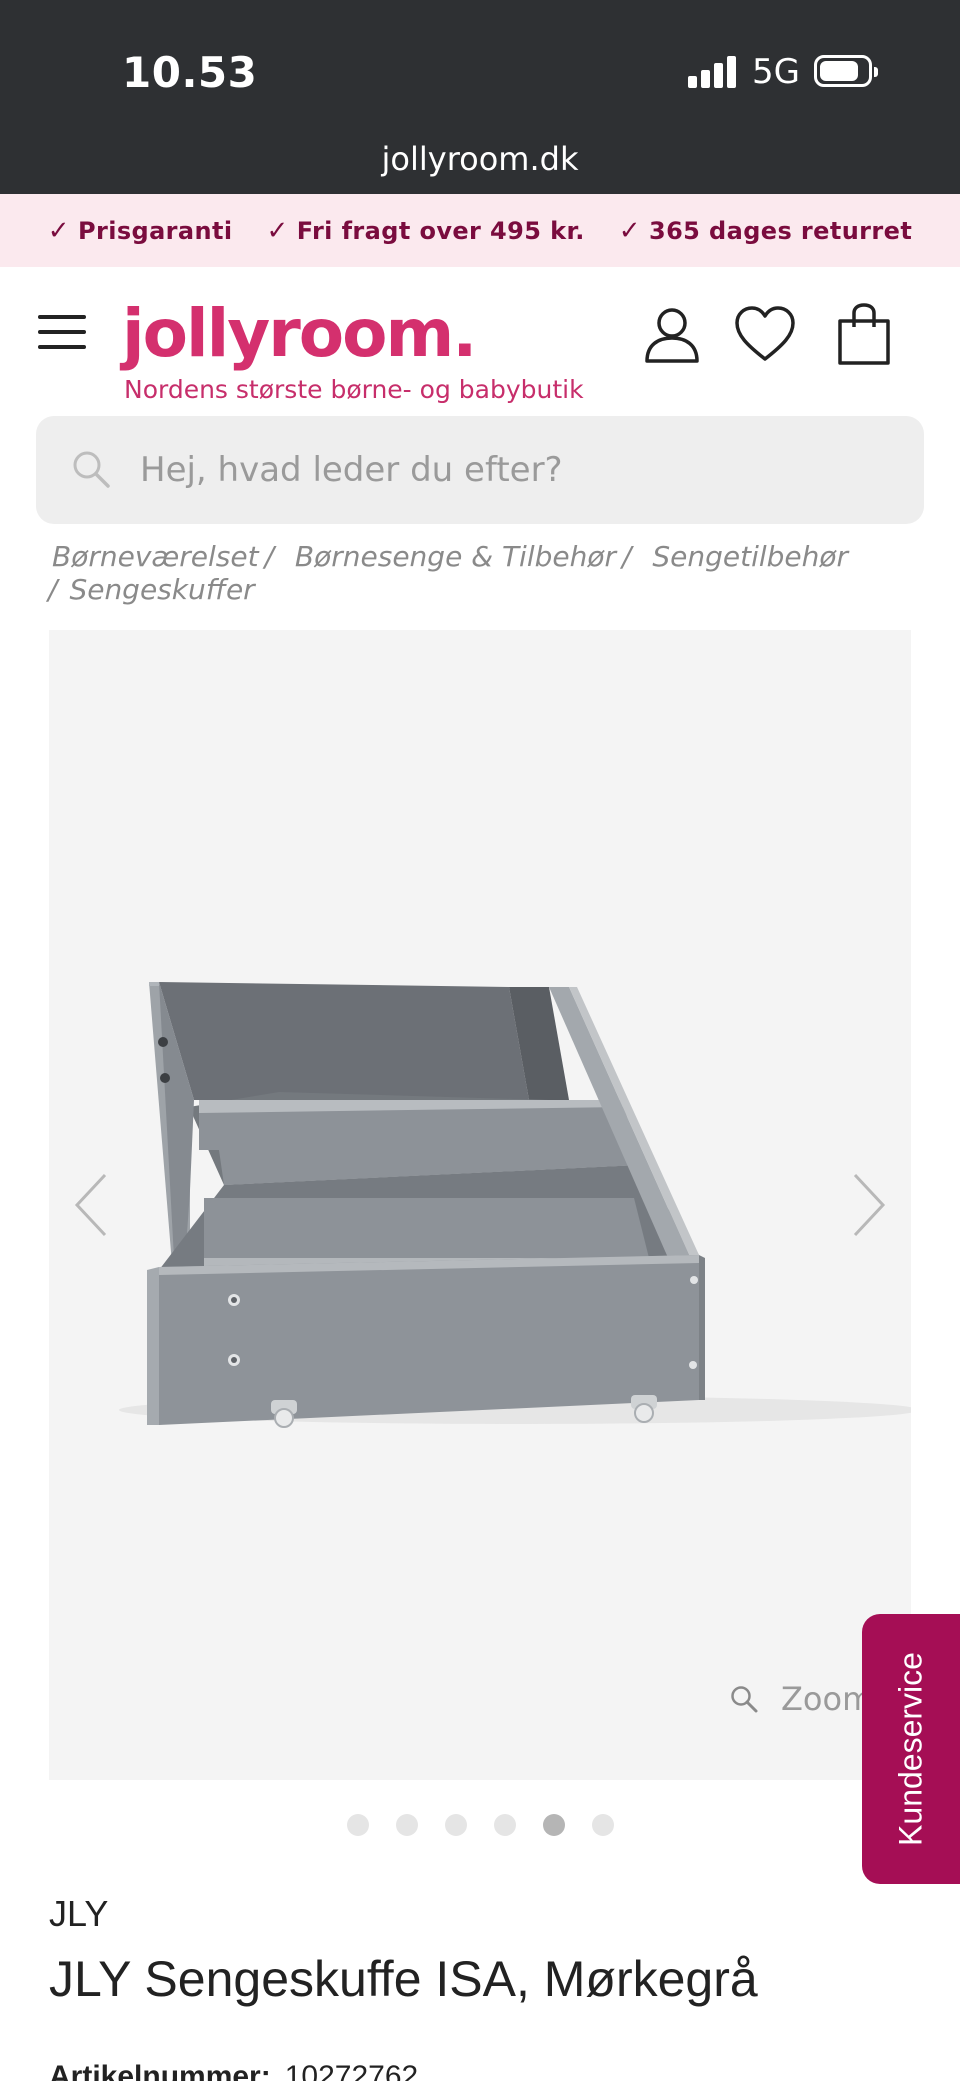 The width and height of the screenshot is (960, 2081). Describe the element at coordinates (91, 469) in the screenshot. I see `search-icon` at that location.